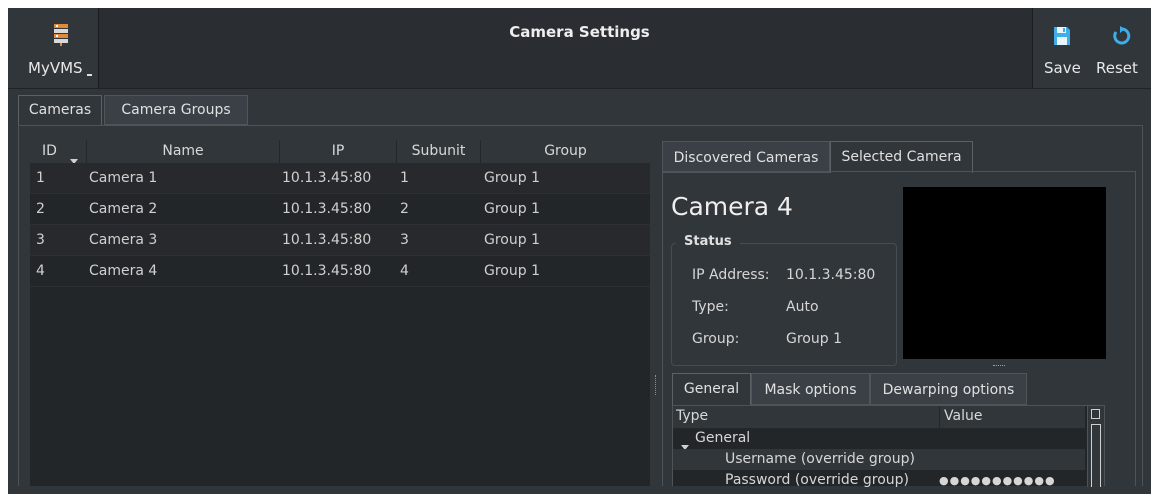  What do you see at coordinates (814, 339) in the screenshot?
I see `group-value: Group 1` at bounding box center [814, 339].